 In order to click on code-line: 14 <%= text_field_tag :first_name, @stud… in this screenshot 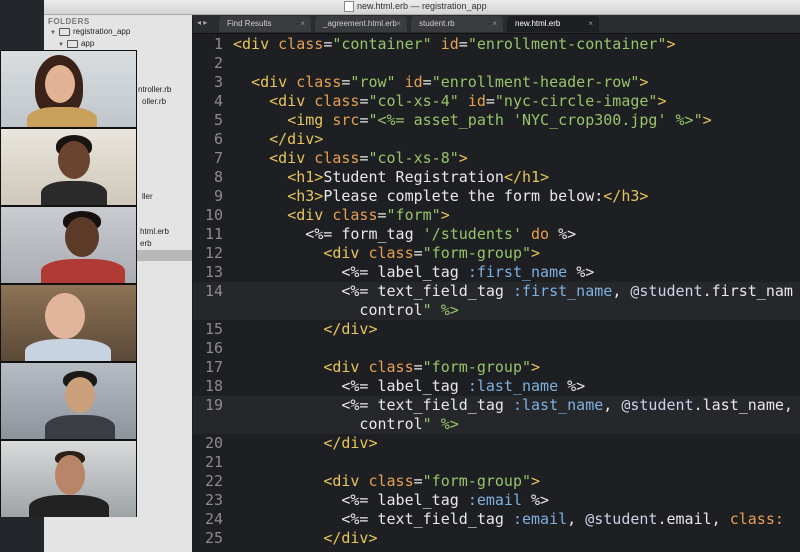, I will do `click(496, 291)`.